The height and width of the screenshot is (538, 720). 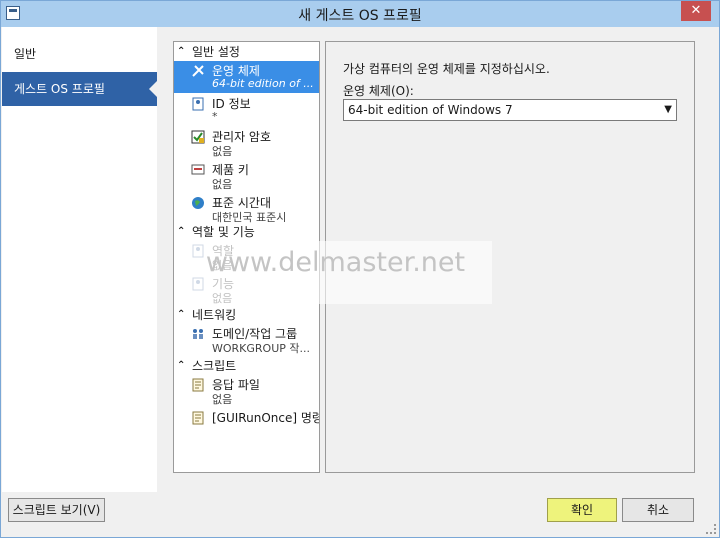 What do you see at coordinates (153, 89) in the screenshot?
I see `nav-selection-notch` at bounding box center [153, 89].